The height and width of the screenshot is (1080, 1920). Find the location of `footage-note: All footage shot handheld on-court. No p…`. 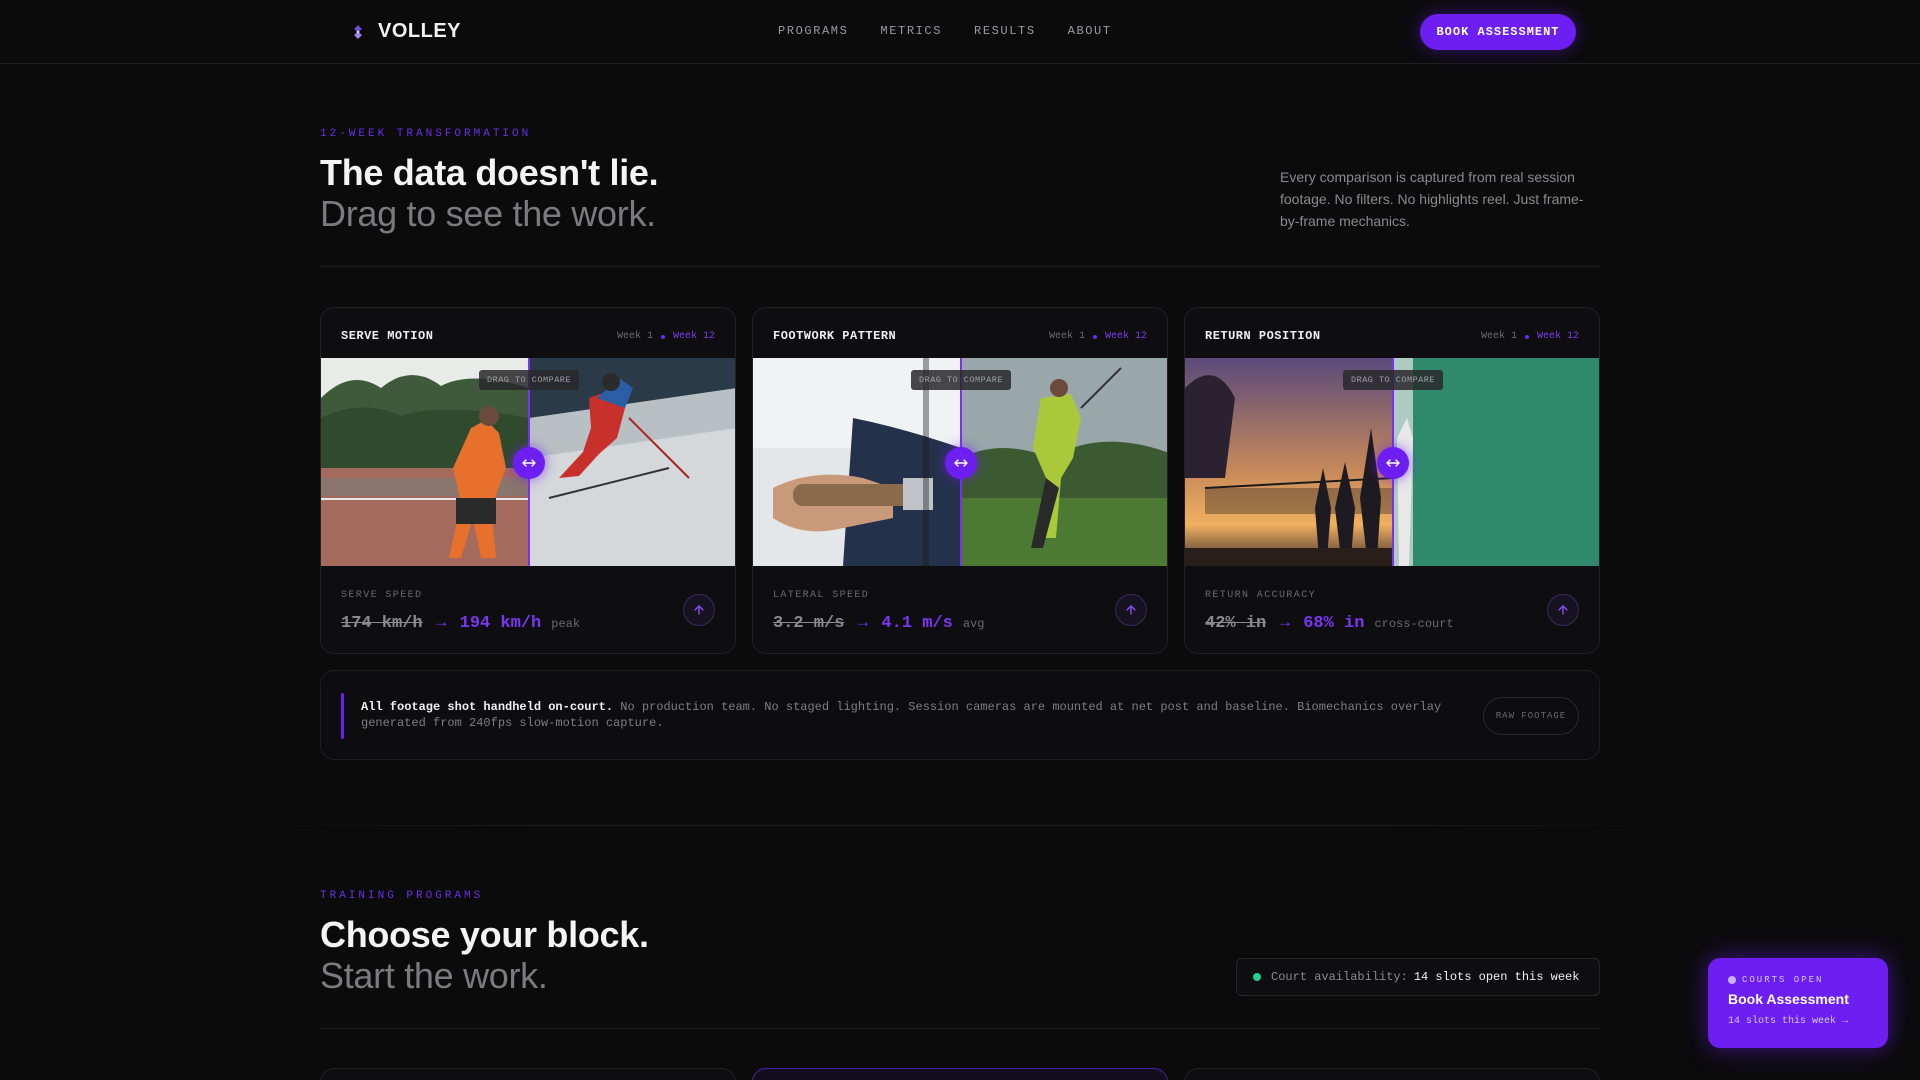

footage-note: All footage shot handheld on-court. No p… is located at coordinates (960, 715).